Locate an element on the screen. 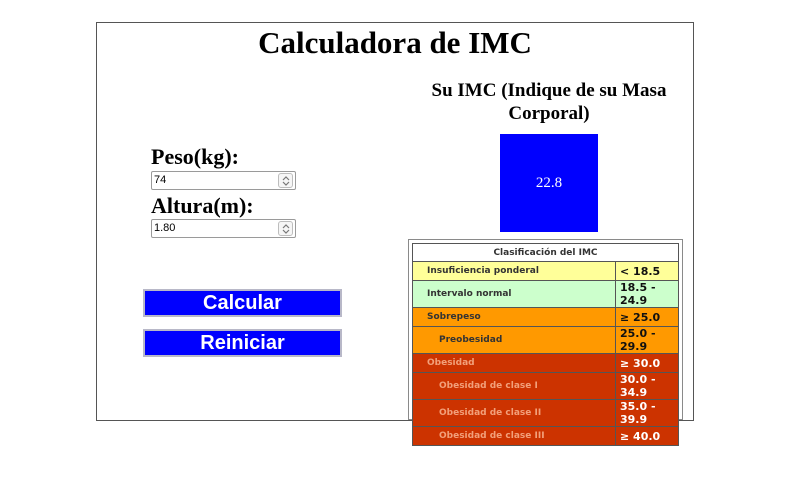 This screenshot has height=490, width=791. table-row: Preobesidad 25.0 - 29.9 is located at coordinates (545, 340).